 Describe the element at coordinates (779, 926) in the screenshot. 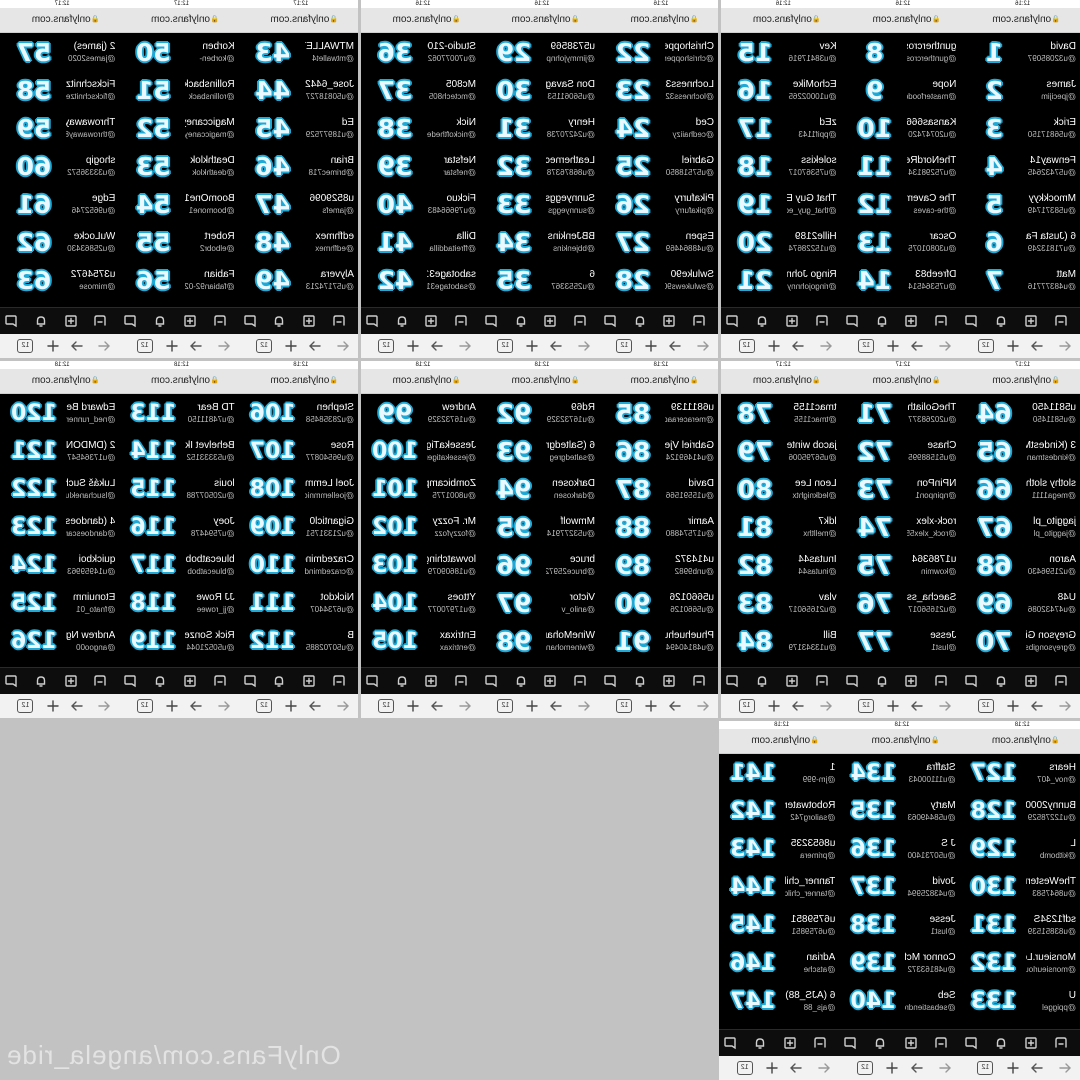

I see `list-item: 145 u6759851 @u6759851` at that location.